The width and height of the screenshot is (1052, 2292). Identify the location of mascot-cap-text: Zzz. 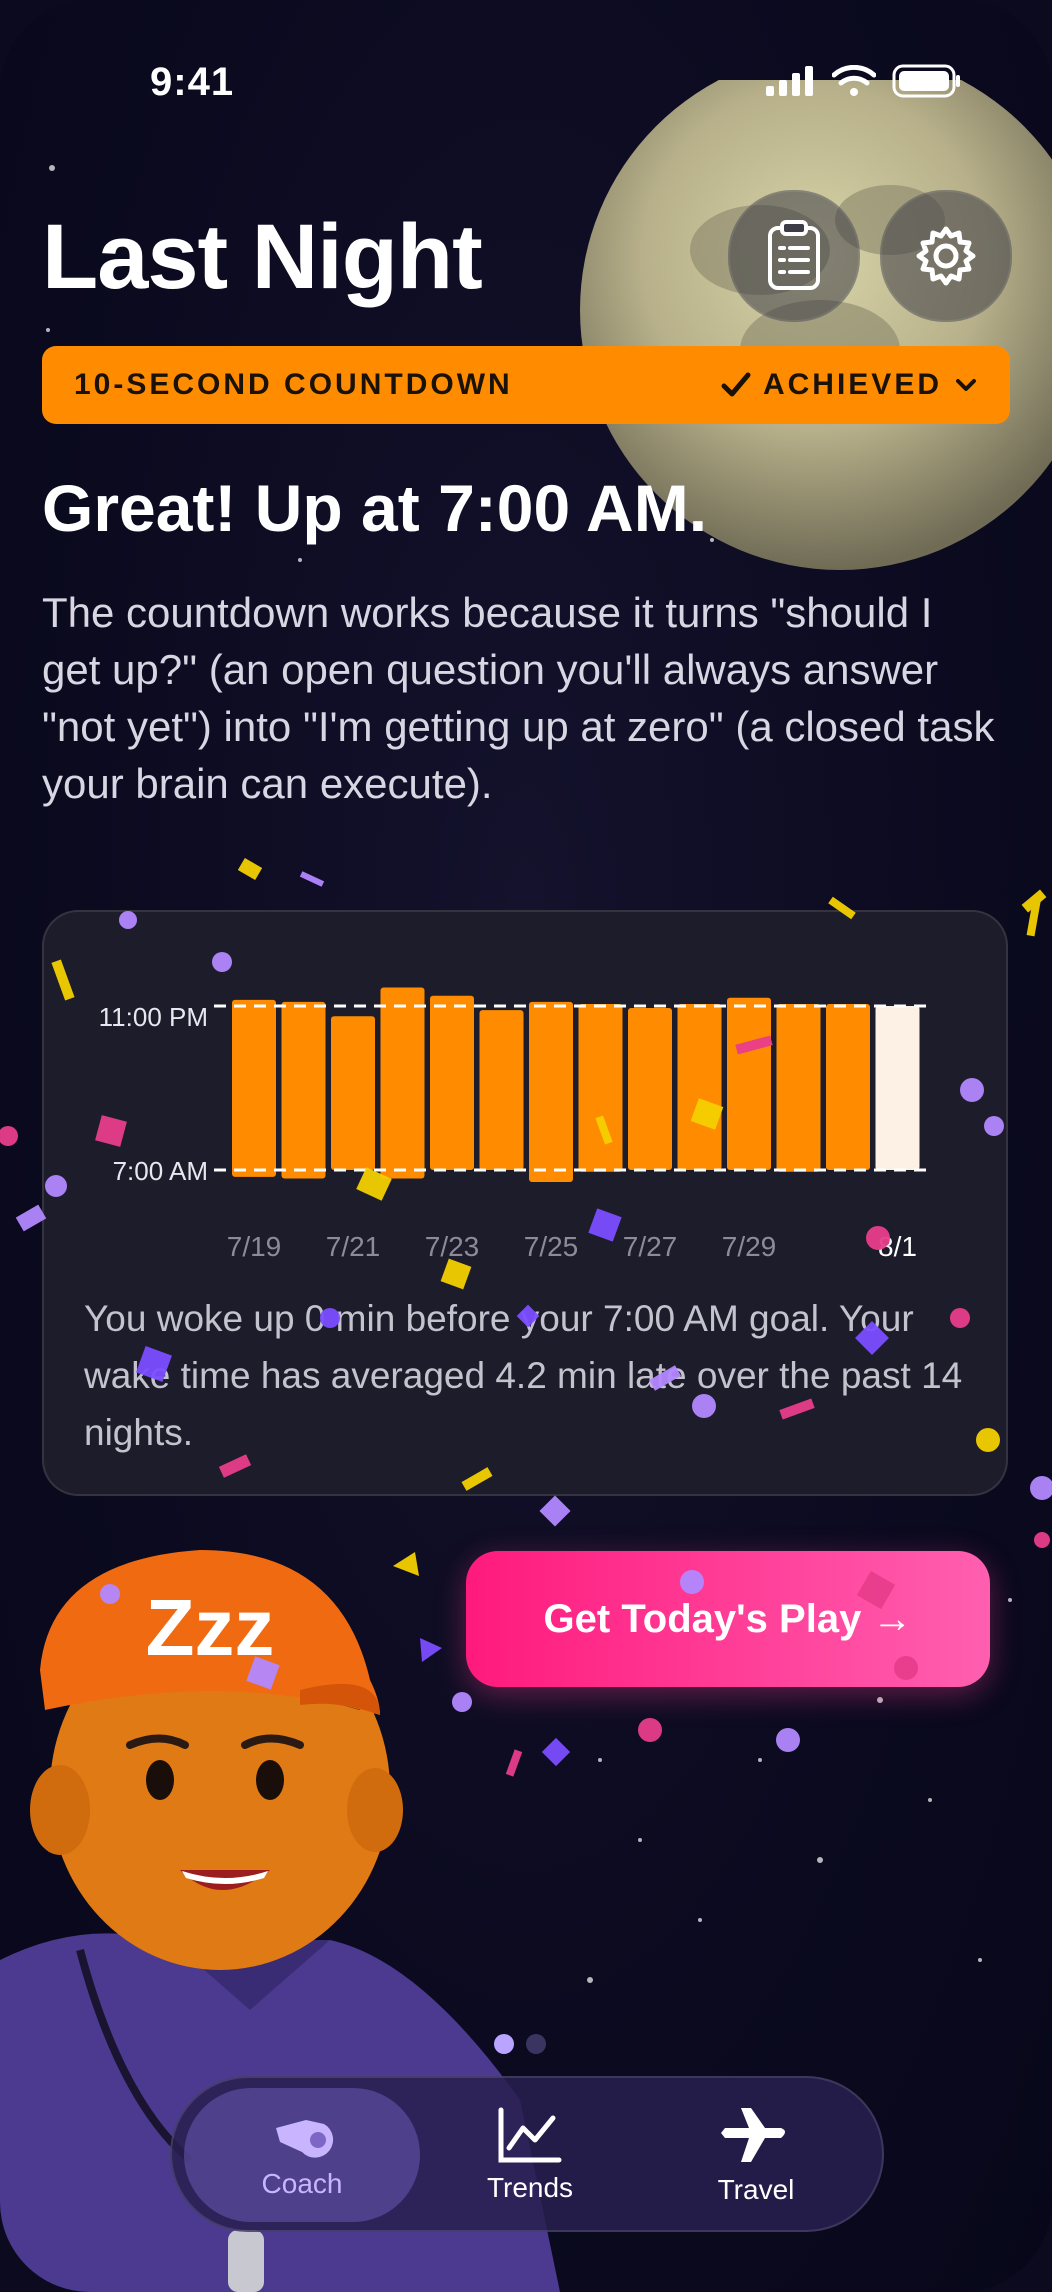
(210, 1627).